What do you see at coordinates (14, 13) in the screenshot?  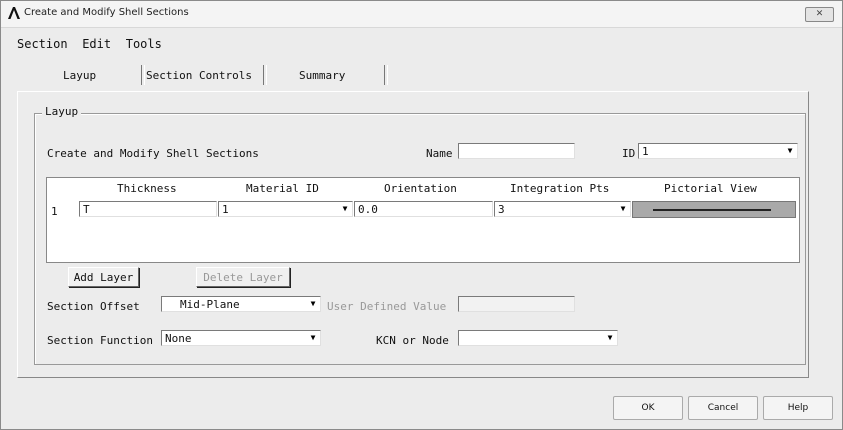 I see `ansys-logo-icon` at bounding box center [14, 13].